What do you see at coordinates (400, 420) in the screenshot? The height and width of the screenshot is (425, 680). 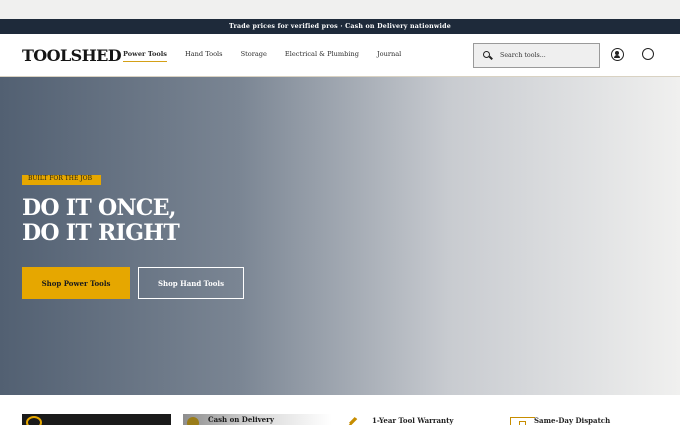 I see `warranty-feature: 1-Year Tool Warranty` at bounding box center [400, 420].